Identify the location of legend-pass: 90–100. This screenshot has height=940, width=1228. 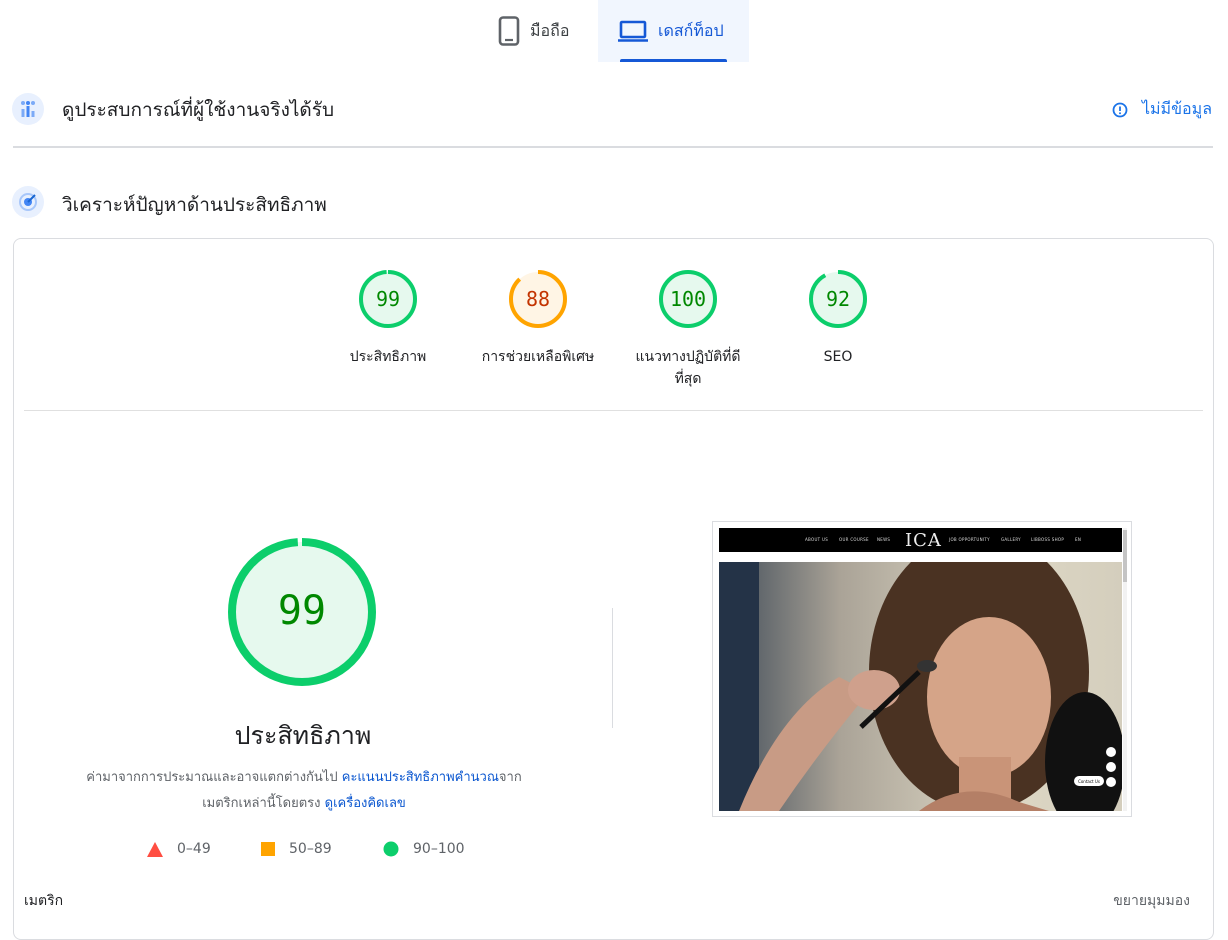
(424, 849).